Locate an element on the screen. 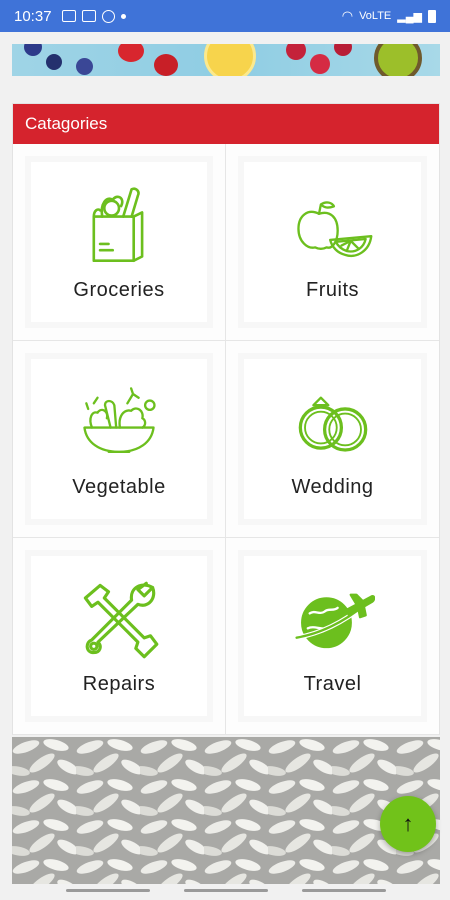  status-bar: 10:37 ◠ VoLTE ▂▄▆ is located at coordinates (225, 16).